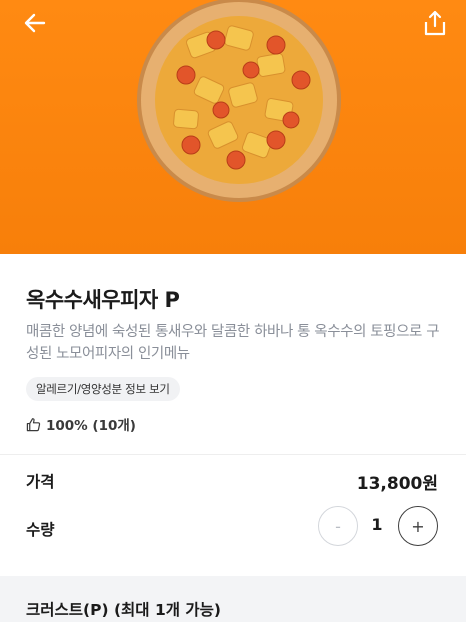 The image size is (466, 622). I want to click on price-value: 13,800원, so click(397, 484).